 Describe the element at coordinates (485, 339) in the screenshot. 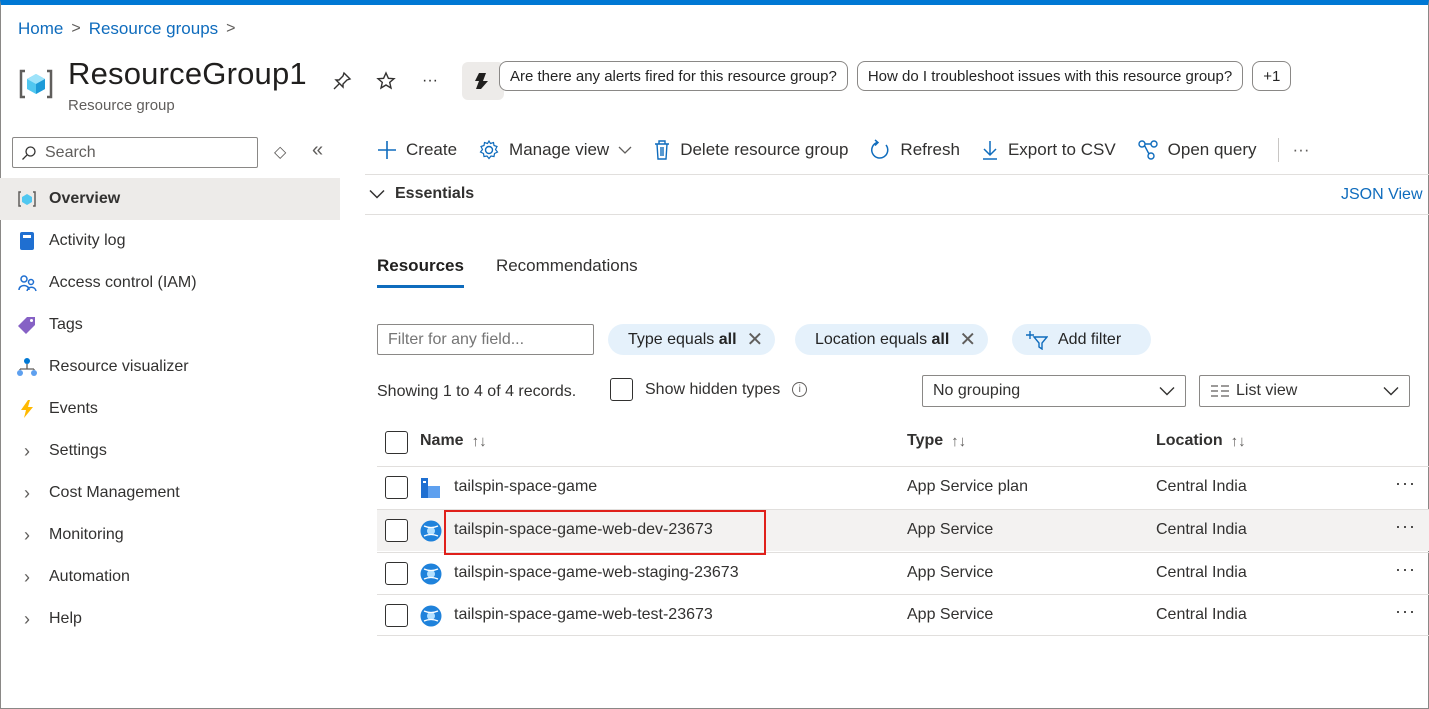

I see `filter-input` at that location.